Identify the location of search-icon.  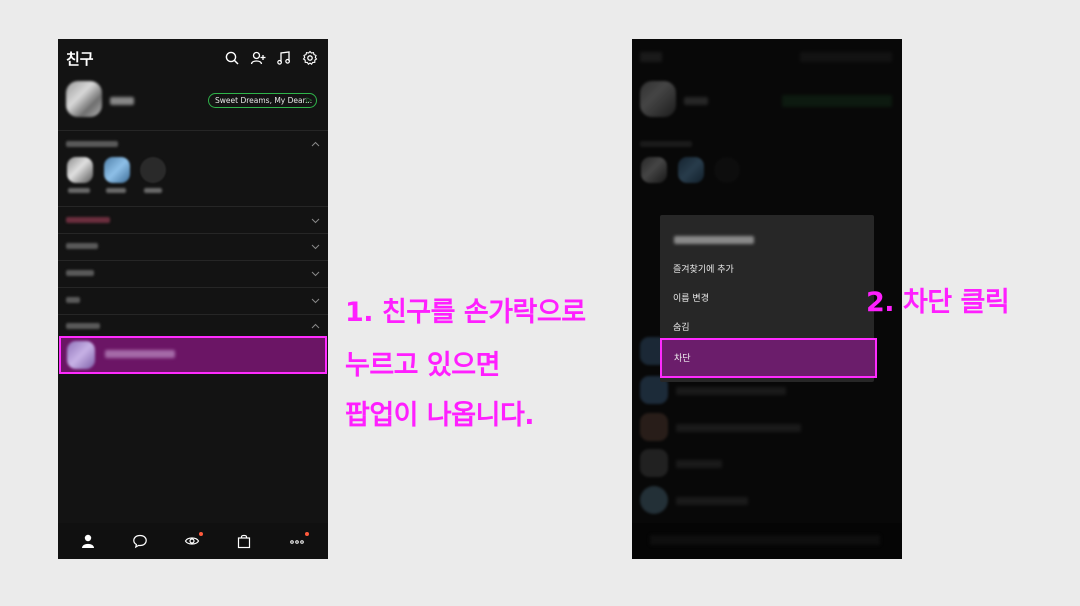
(232, 58).